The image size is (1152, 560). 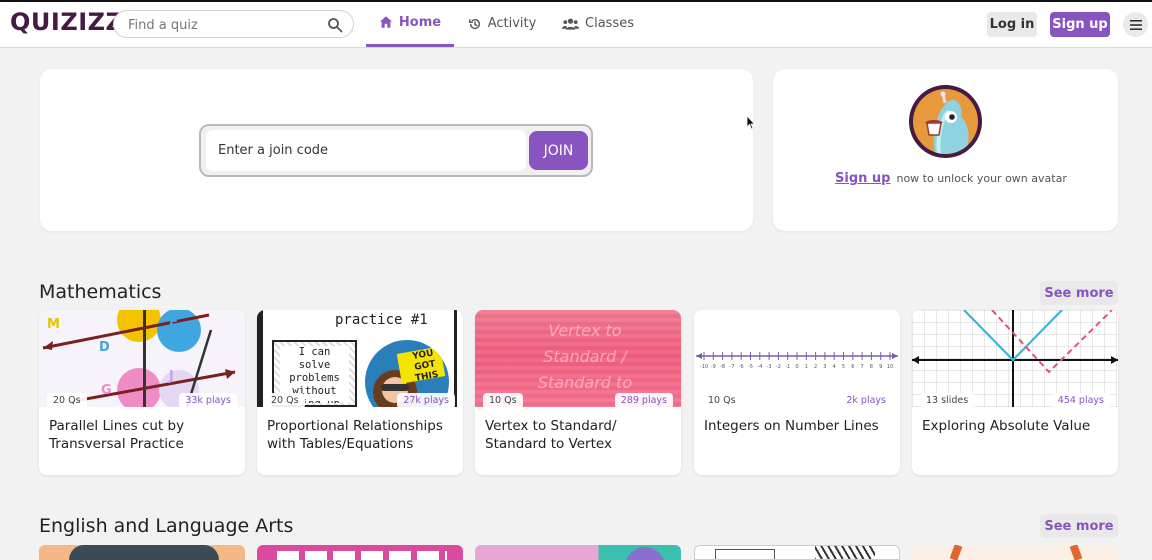 I want to click on number-line-label: -10, so click(x=704, y=367).